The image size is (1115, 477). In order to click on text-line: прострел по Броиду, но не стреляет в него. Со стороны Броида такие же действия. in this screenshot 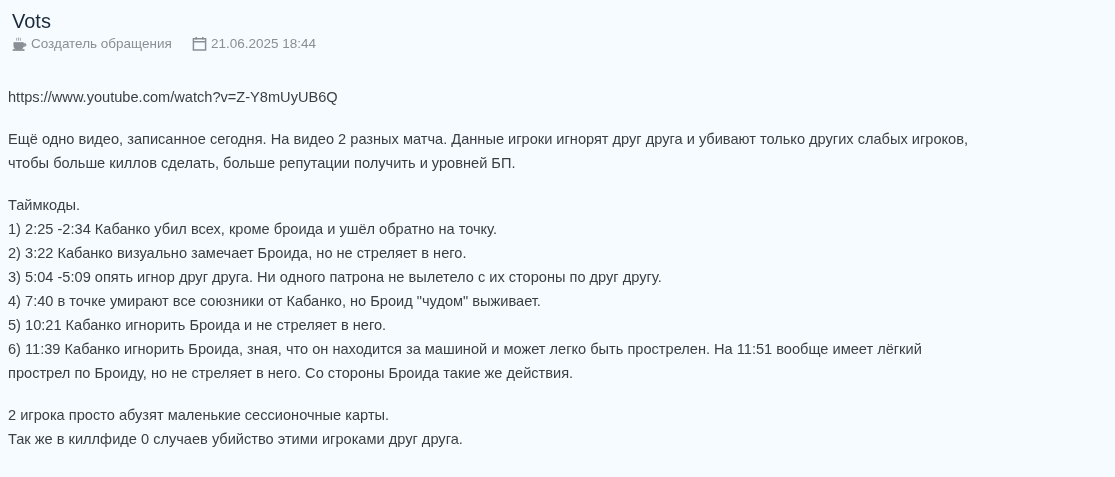, I will do `click(291, 373)`.